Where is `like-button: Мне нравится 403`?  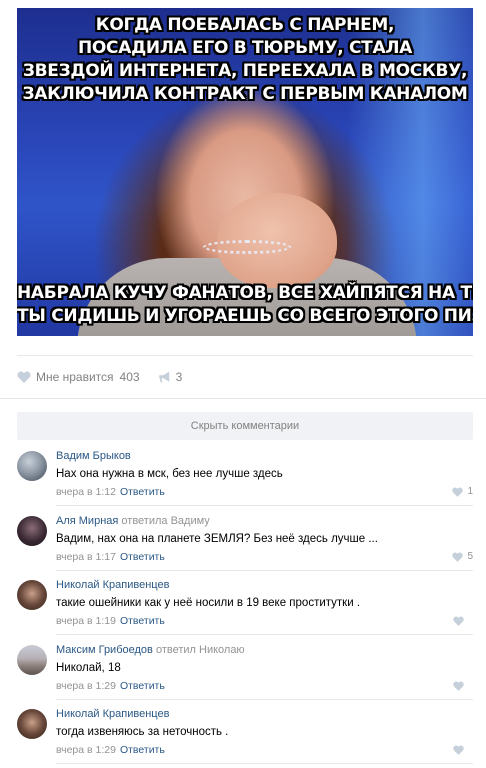 like-button: Мне нравится 403 is located at coordinates (78, 377).